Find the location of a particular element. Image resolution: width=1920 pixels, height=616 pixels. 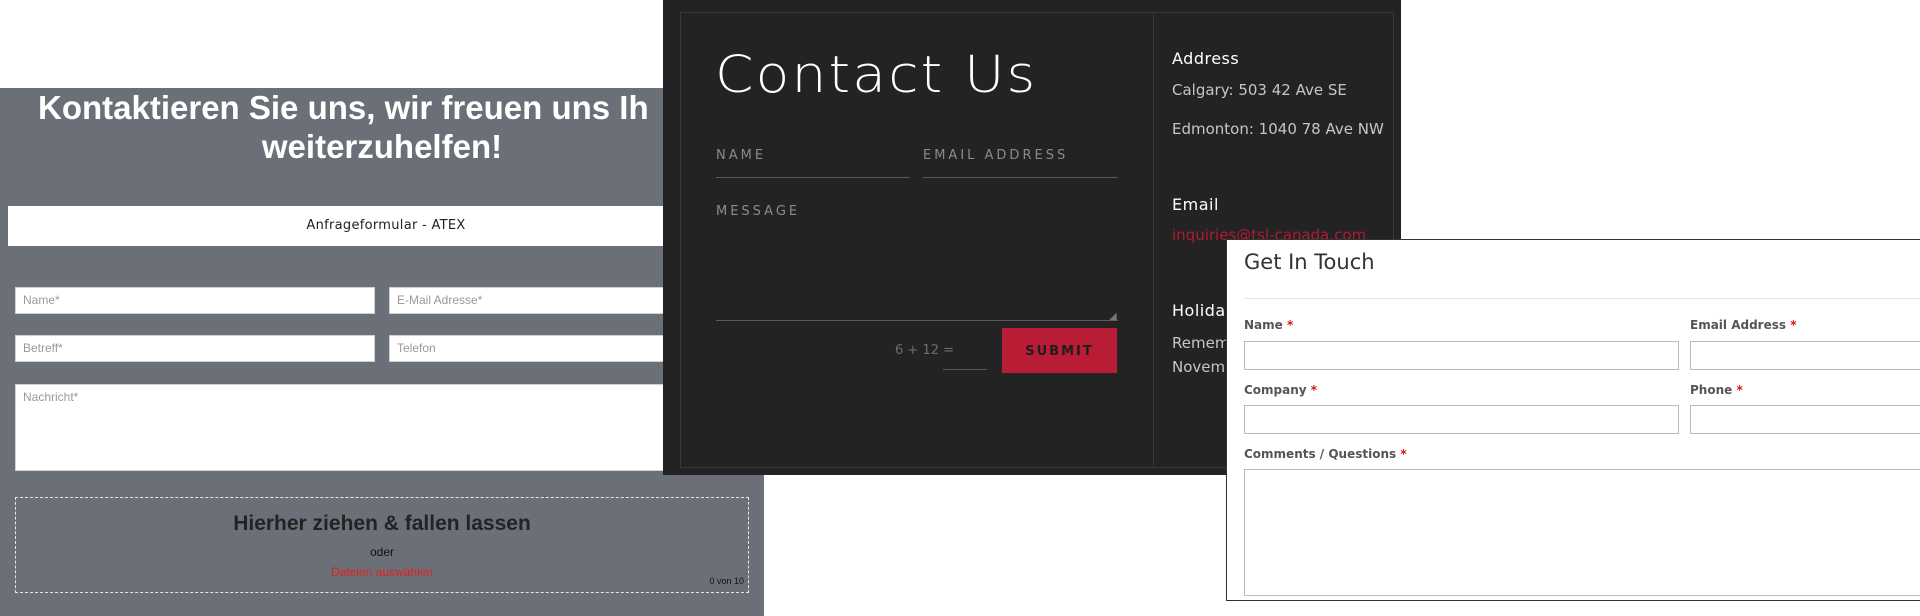

message-textarea: Nachricht* is located at coordinates (389, 427).